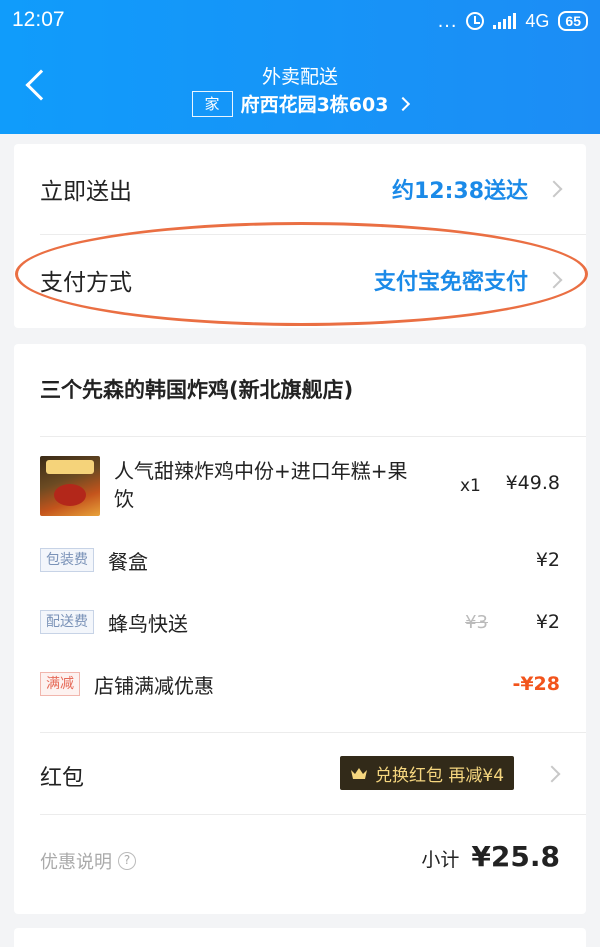 This screenshot has height=947, width=600. Describe the element at coordinates (67, 622) in the screenshot. I see `fee-tag: 配送费` at that location.